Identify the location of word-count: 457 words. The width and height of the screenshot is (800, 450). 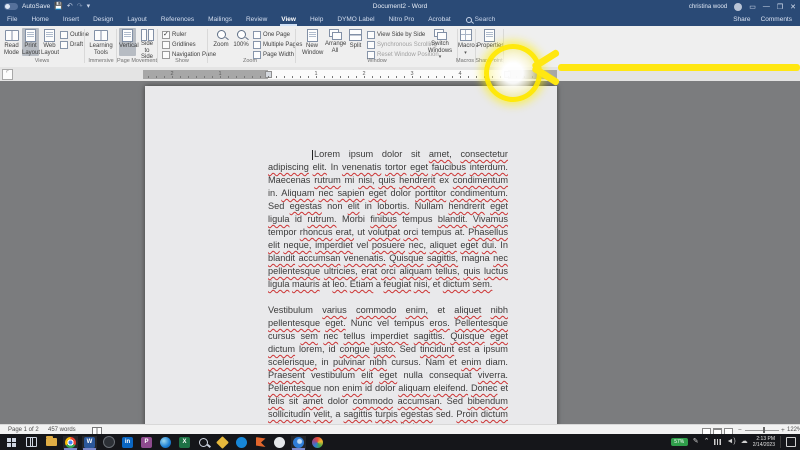
(62, 430).